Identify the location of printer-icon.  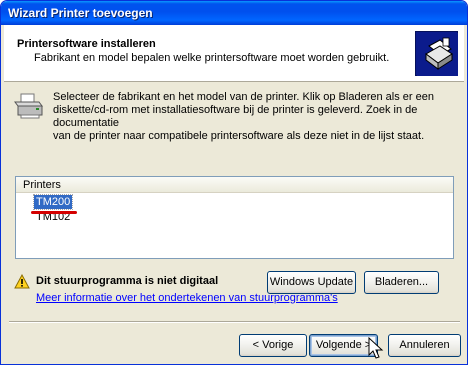
(28, 106).